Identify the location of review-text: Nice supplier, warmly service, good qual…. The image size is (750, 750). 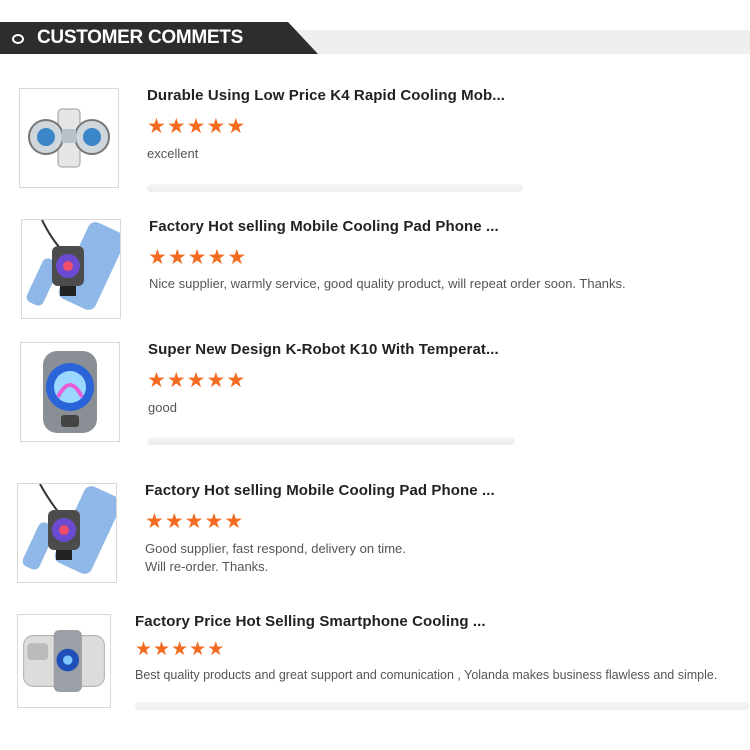
(387, 283).